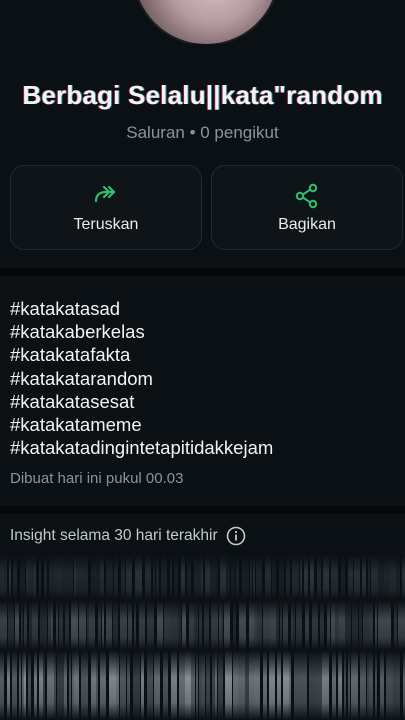 The image size is (405, 720). I want to click on forward-button: Teruskan, so click(106, 207).